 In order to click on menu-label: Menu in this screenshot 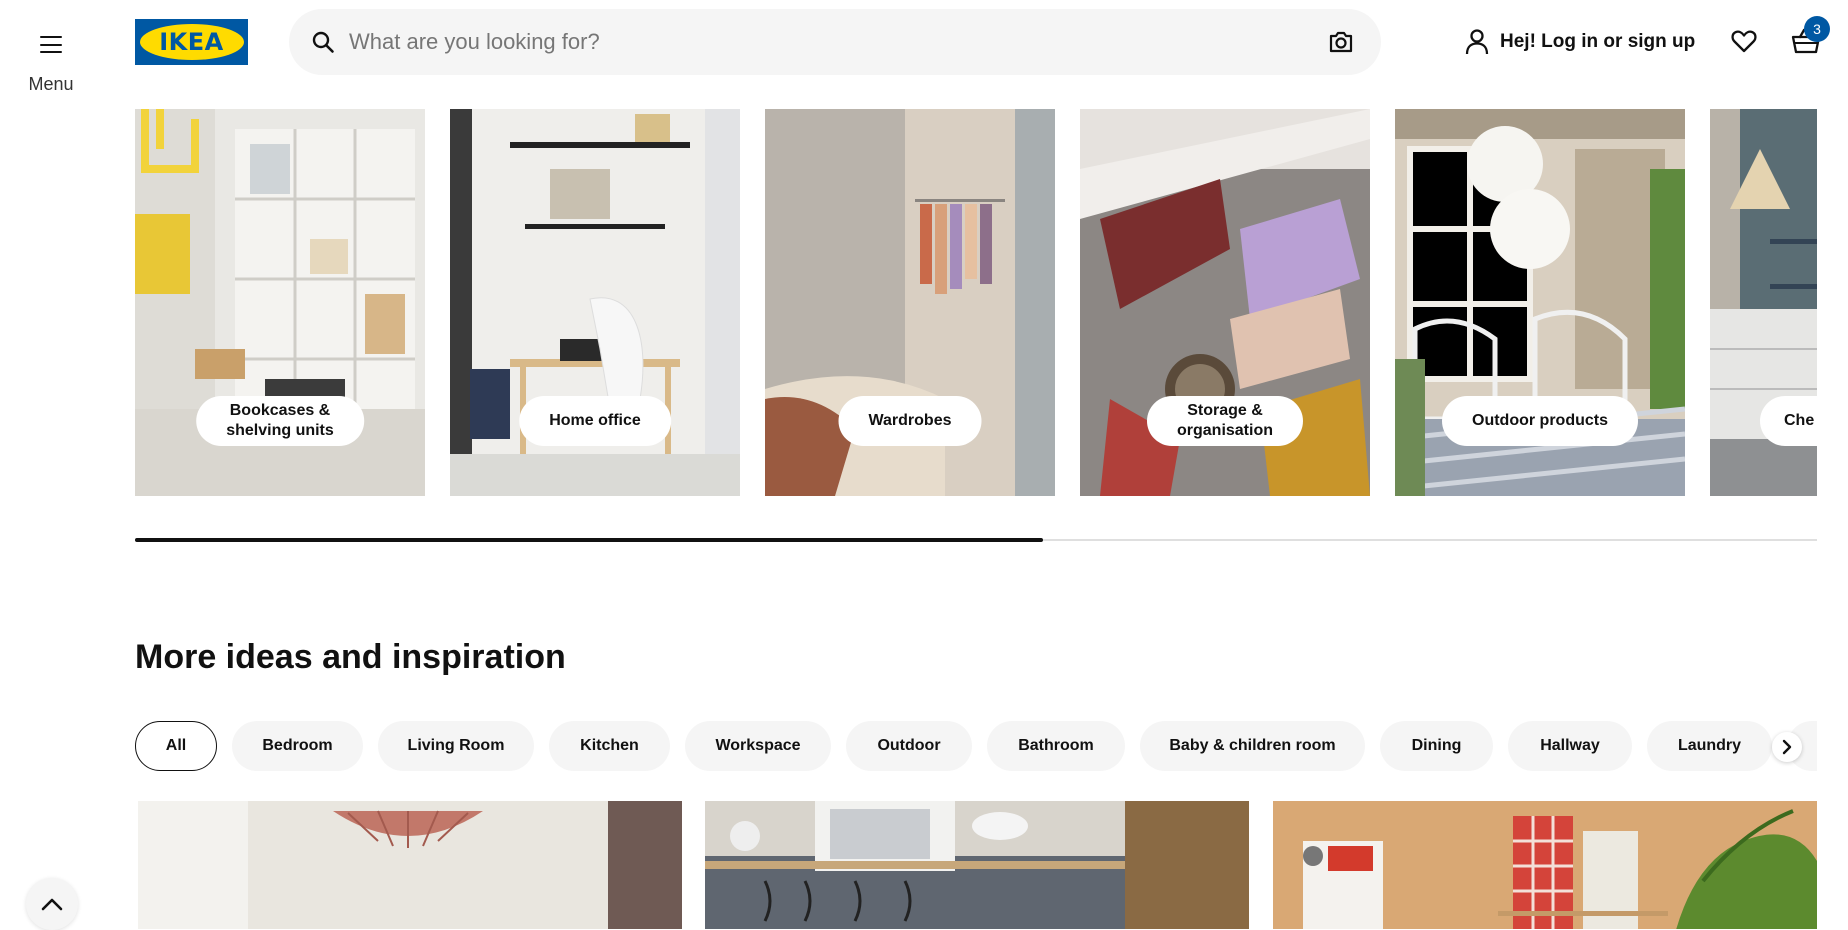, I will do `click(51, 84)`.